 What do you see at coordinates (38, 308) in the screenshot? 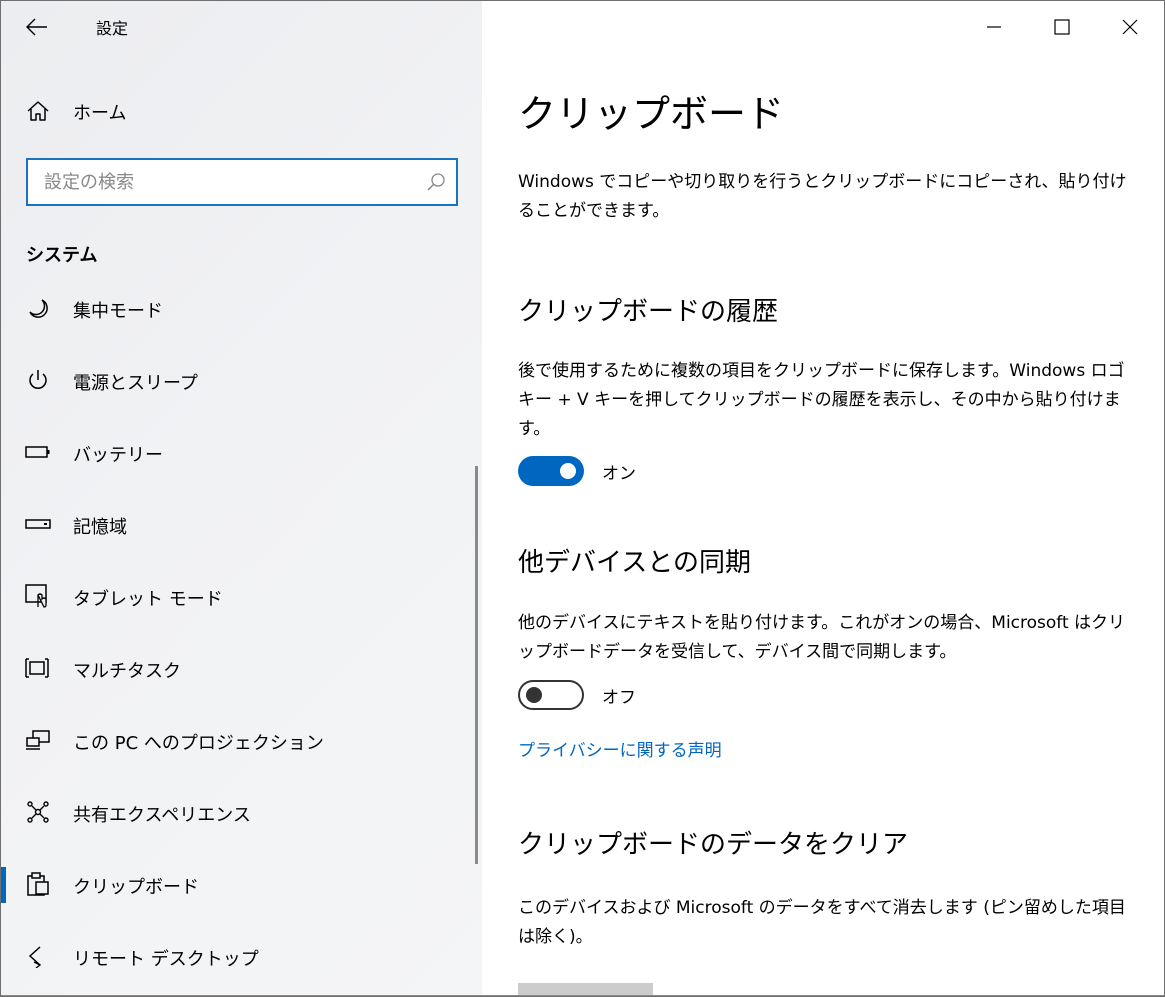
I see `moon-icon` at bounding box center [38, 308].